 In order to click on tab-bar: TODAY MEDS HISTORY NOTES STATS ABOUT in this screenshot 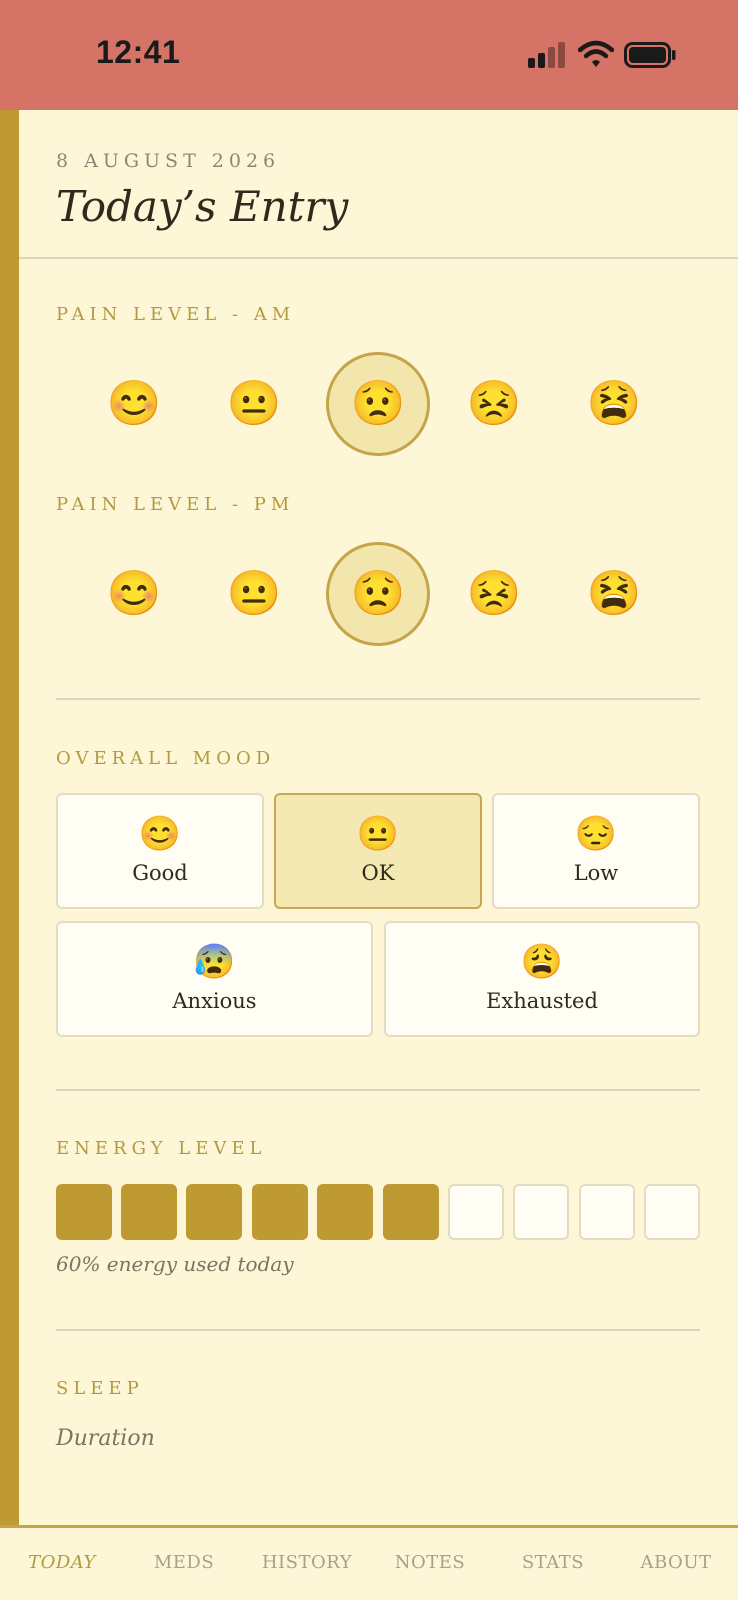, I will do `click(369, 1562)`.